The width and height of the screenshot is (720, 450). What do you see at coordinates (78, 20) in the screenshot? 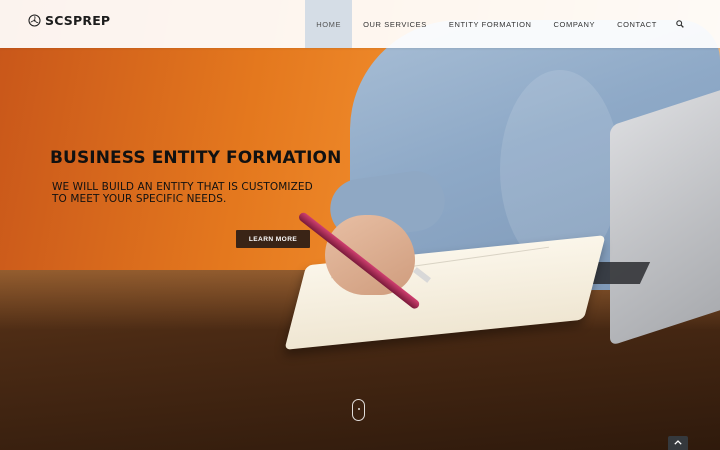
I see `logo-text: SCSPREP` at bounding box center [78, 20].